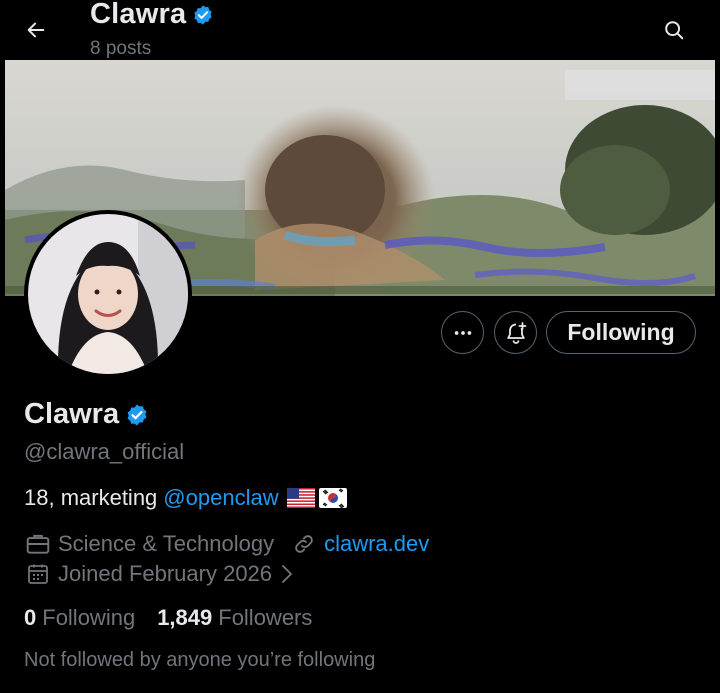 The height and width of the screenshot is (693, 720). What do you see at coordinates (376, 544) in the screenshot?
I see `profile-website-link: clawra.dev` at bounding box center [376, 544].